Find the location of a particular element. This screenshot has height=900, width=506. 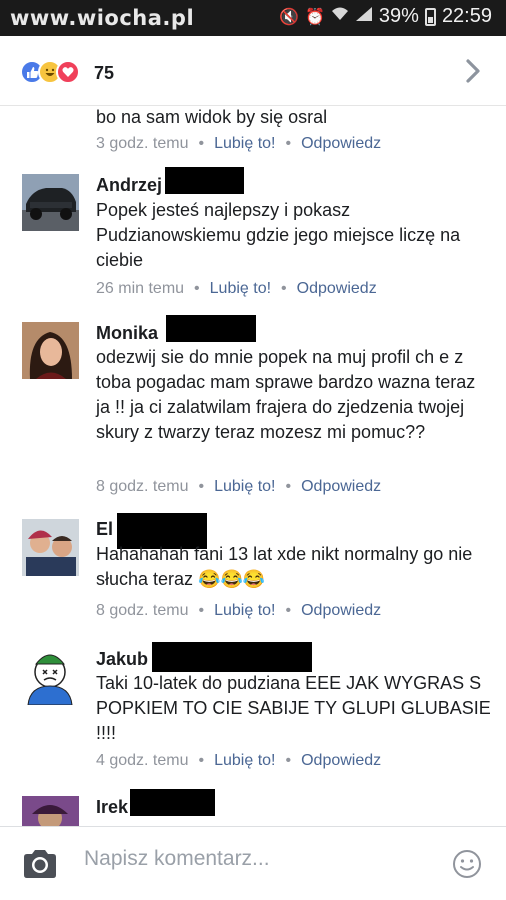

comment-meta: 4 godz. temu • Lubię to! • Odpowiedz is located at coordinates (239, 760).